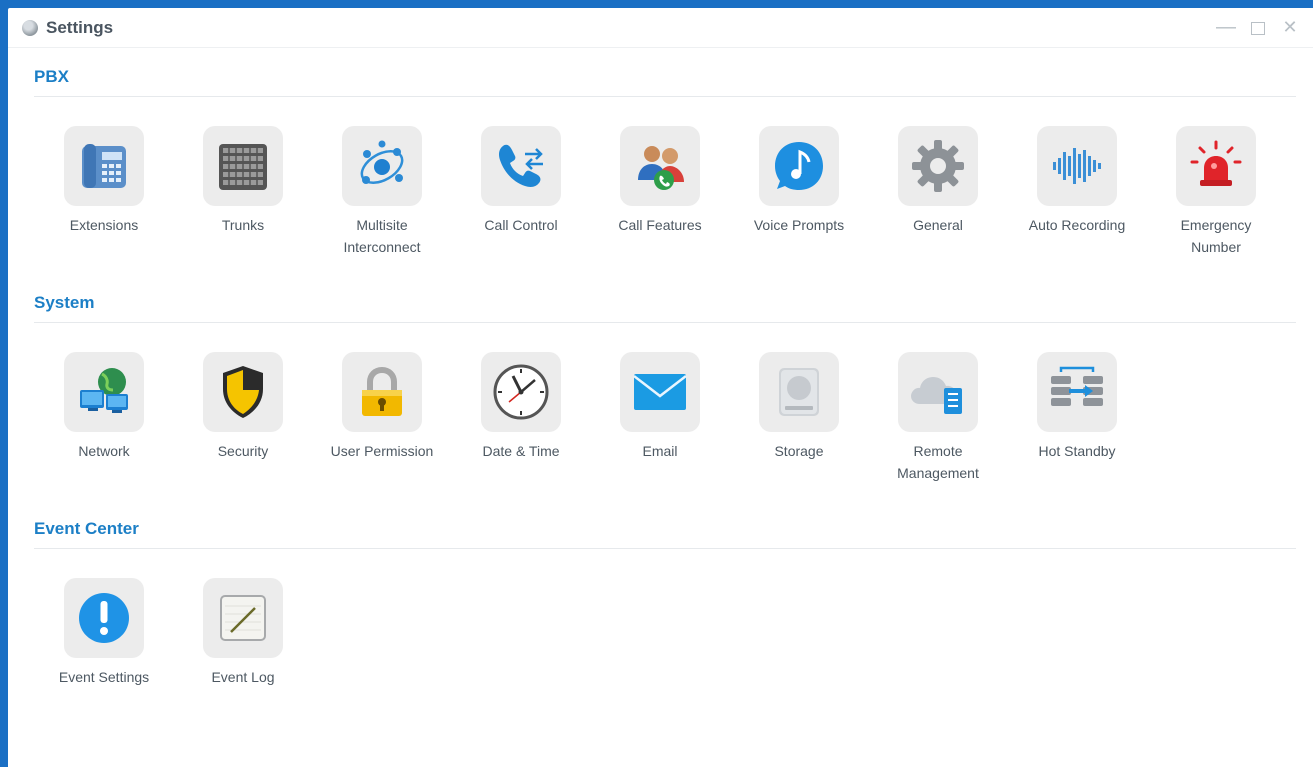 The width and height of the screenshot is (1313, 767). Describe the element at coordinates (1216, 166) in the screenshot. I see `siren-icon` at that location.